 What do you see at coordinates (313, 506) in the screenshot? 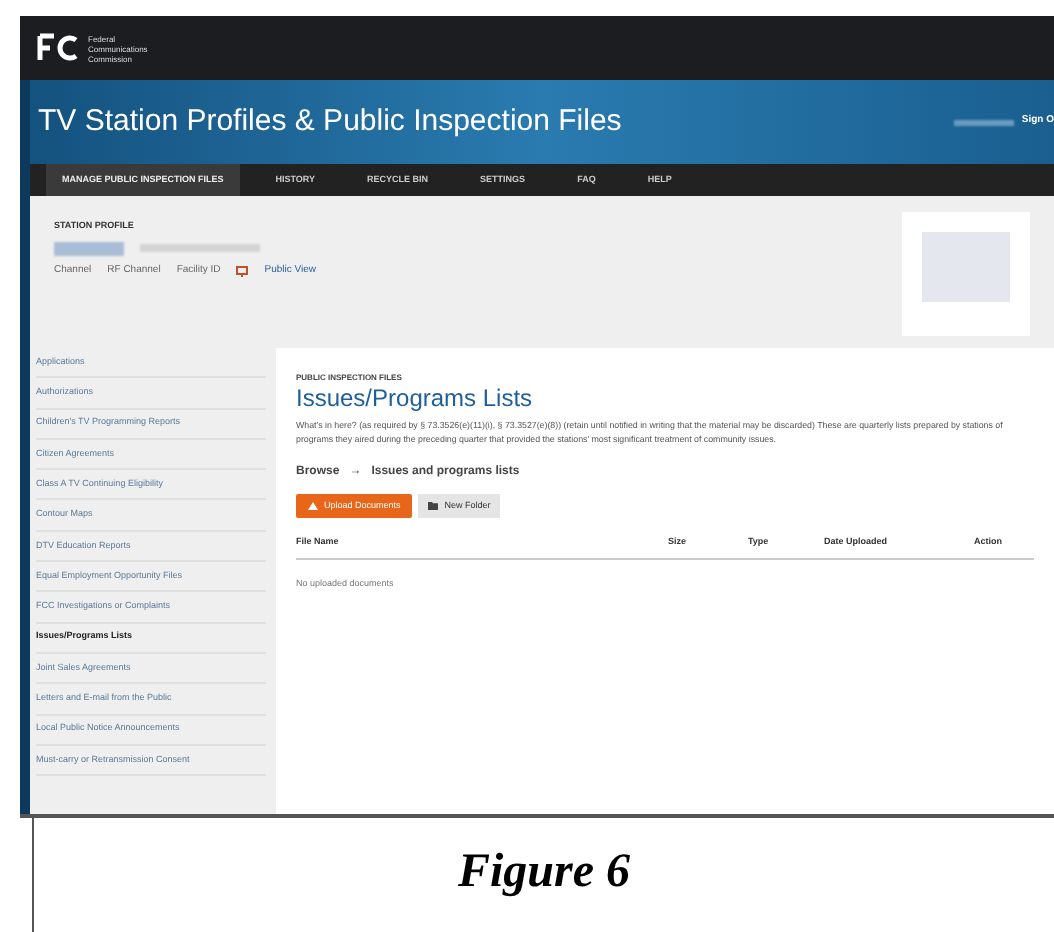
I see `upload-icon` at bounding box center [313, 506].